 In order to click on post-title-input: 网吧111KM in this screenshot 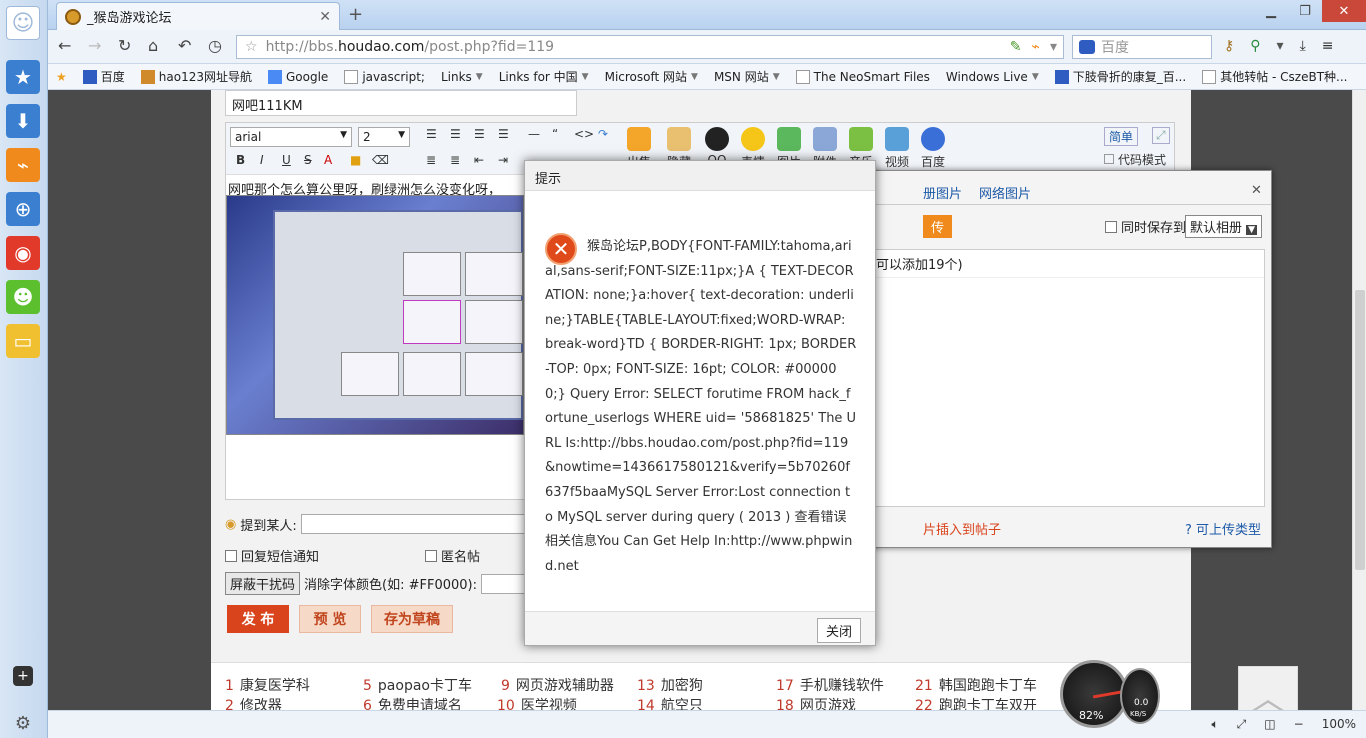, I will do `click(401, 103)`.